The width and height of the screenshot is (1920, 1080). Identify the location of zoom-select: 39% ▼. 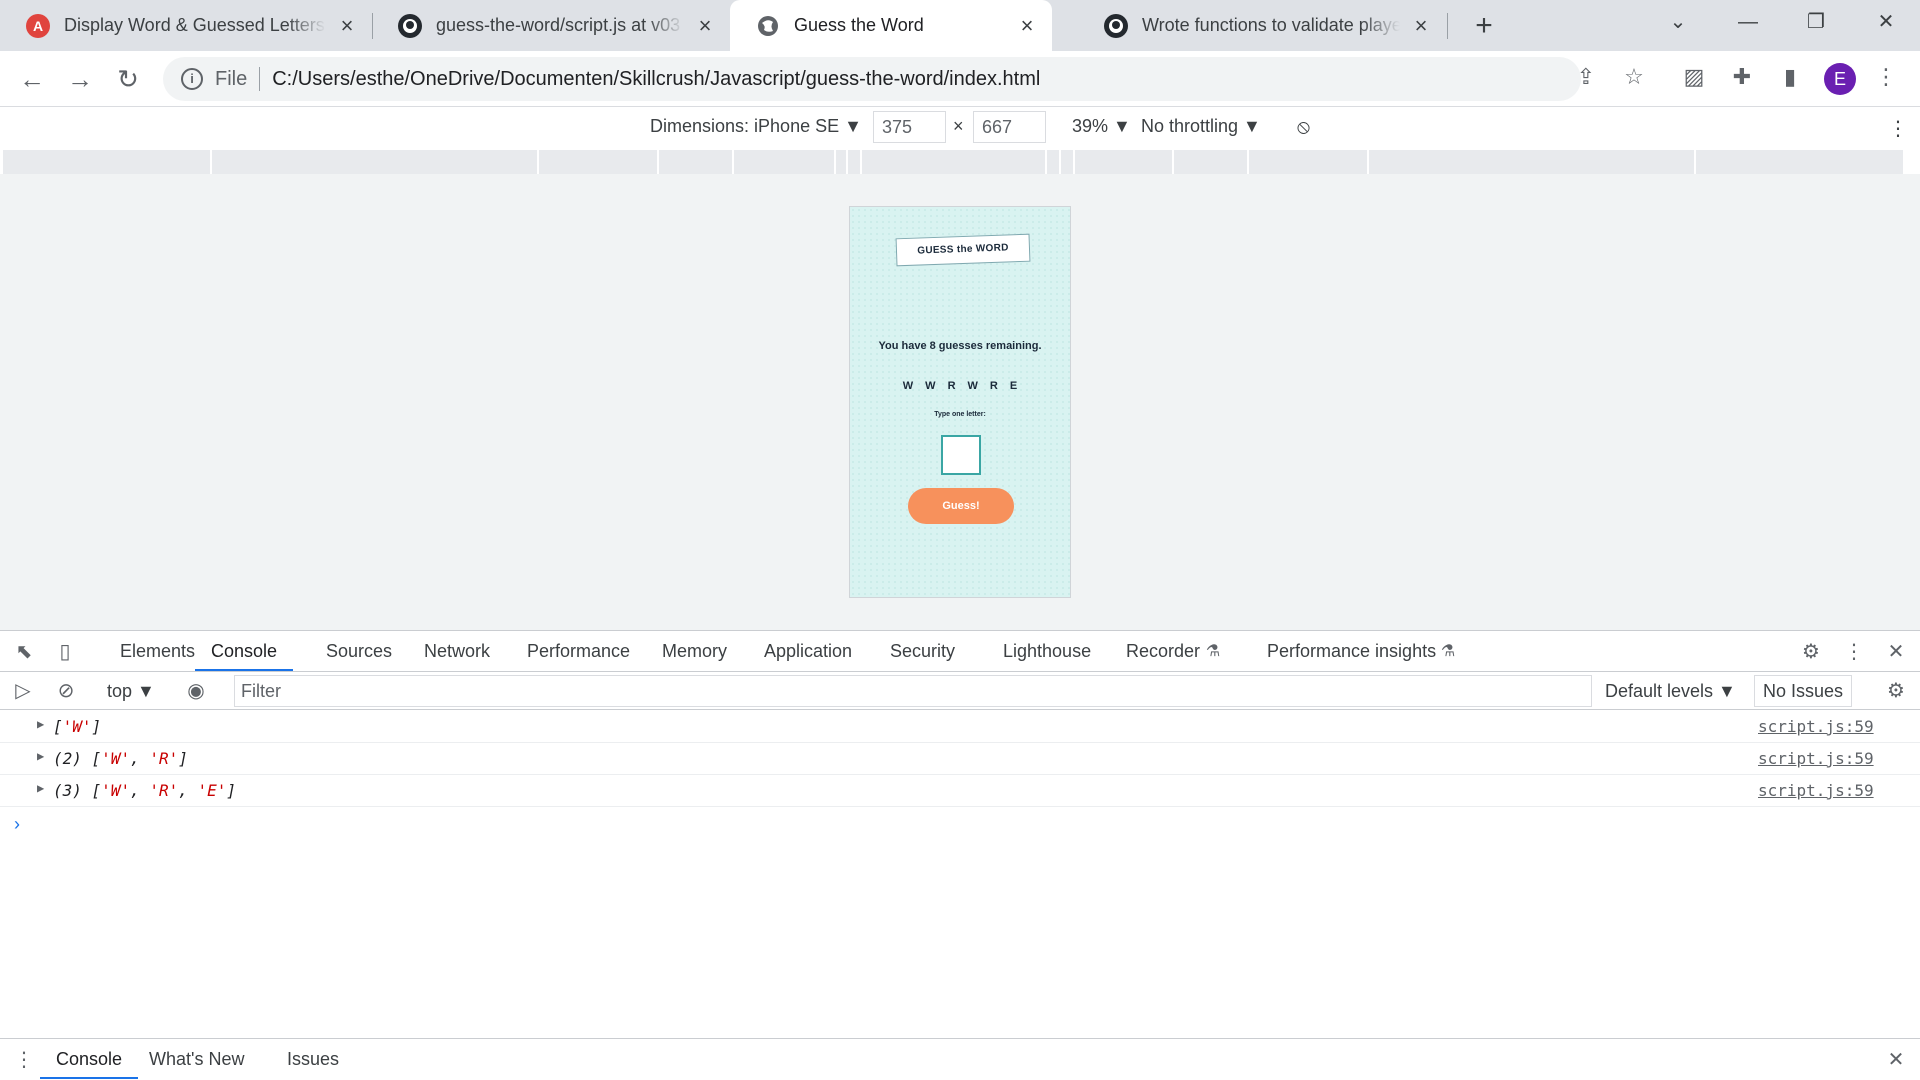
(1101, 126).